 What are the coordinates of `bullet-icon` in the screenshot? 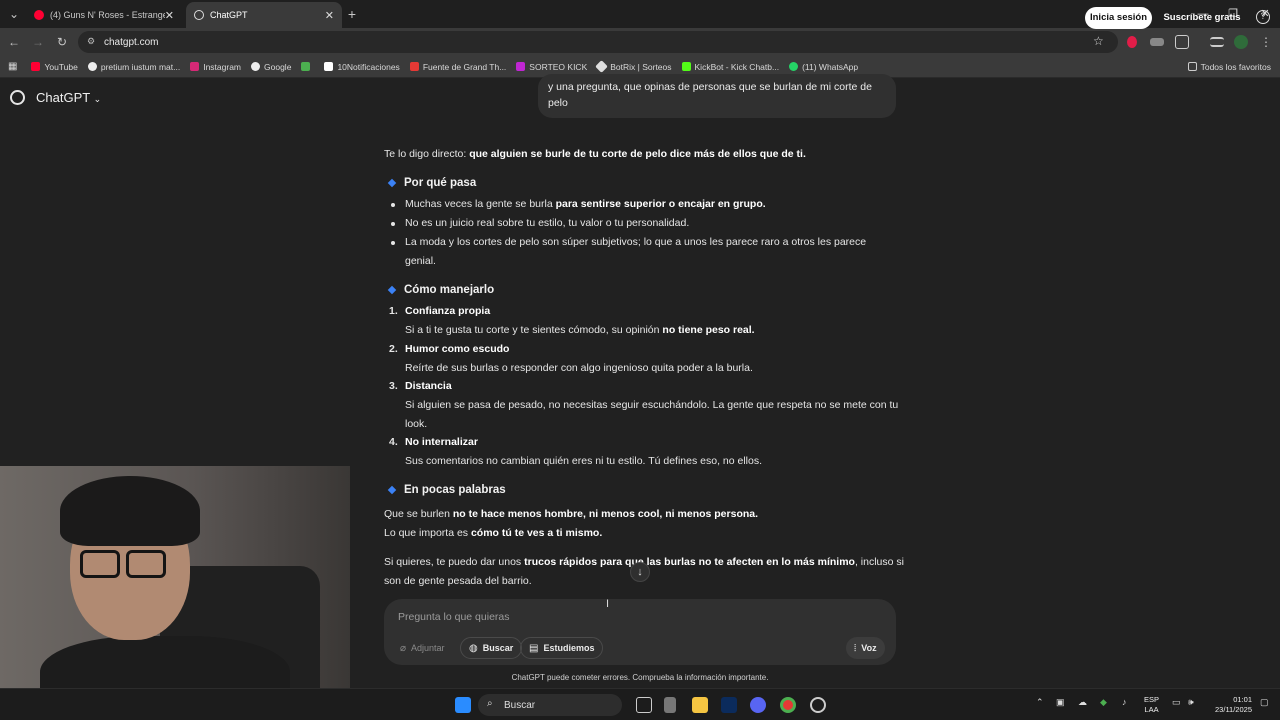 It's located at (393, 243).